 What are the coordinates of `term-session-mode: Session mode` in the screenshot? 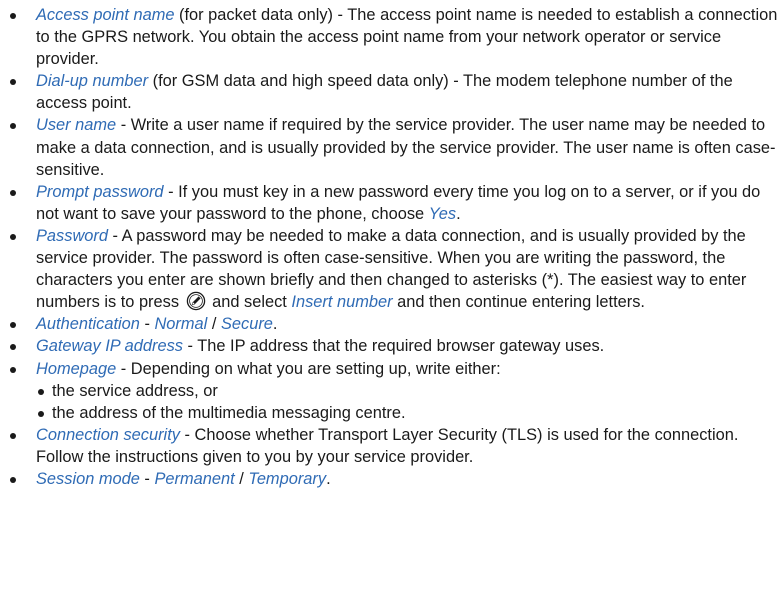 It's located at (88, 478).